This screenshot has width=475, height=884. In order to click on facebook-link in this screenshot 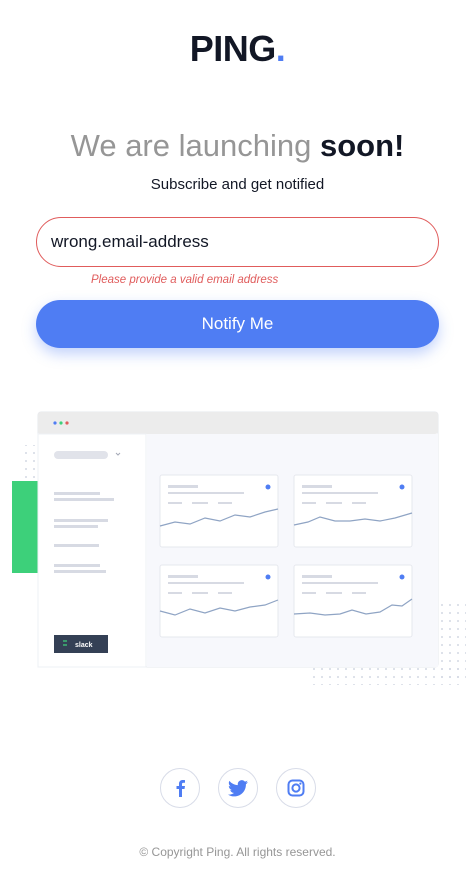, I will do `click(179, 788)`.